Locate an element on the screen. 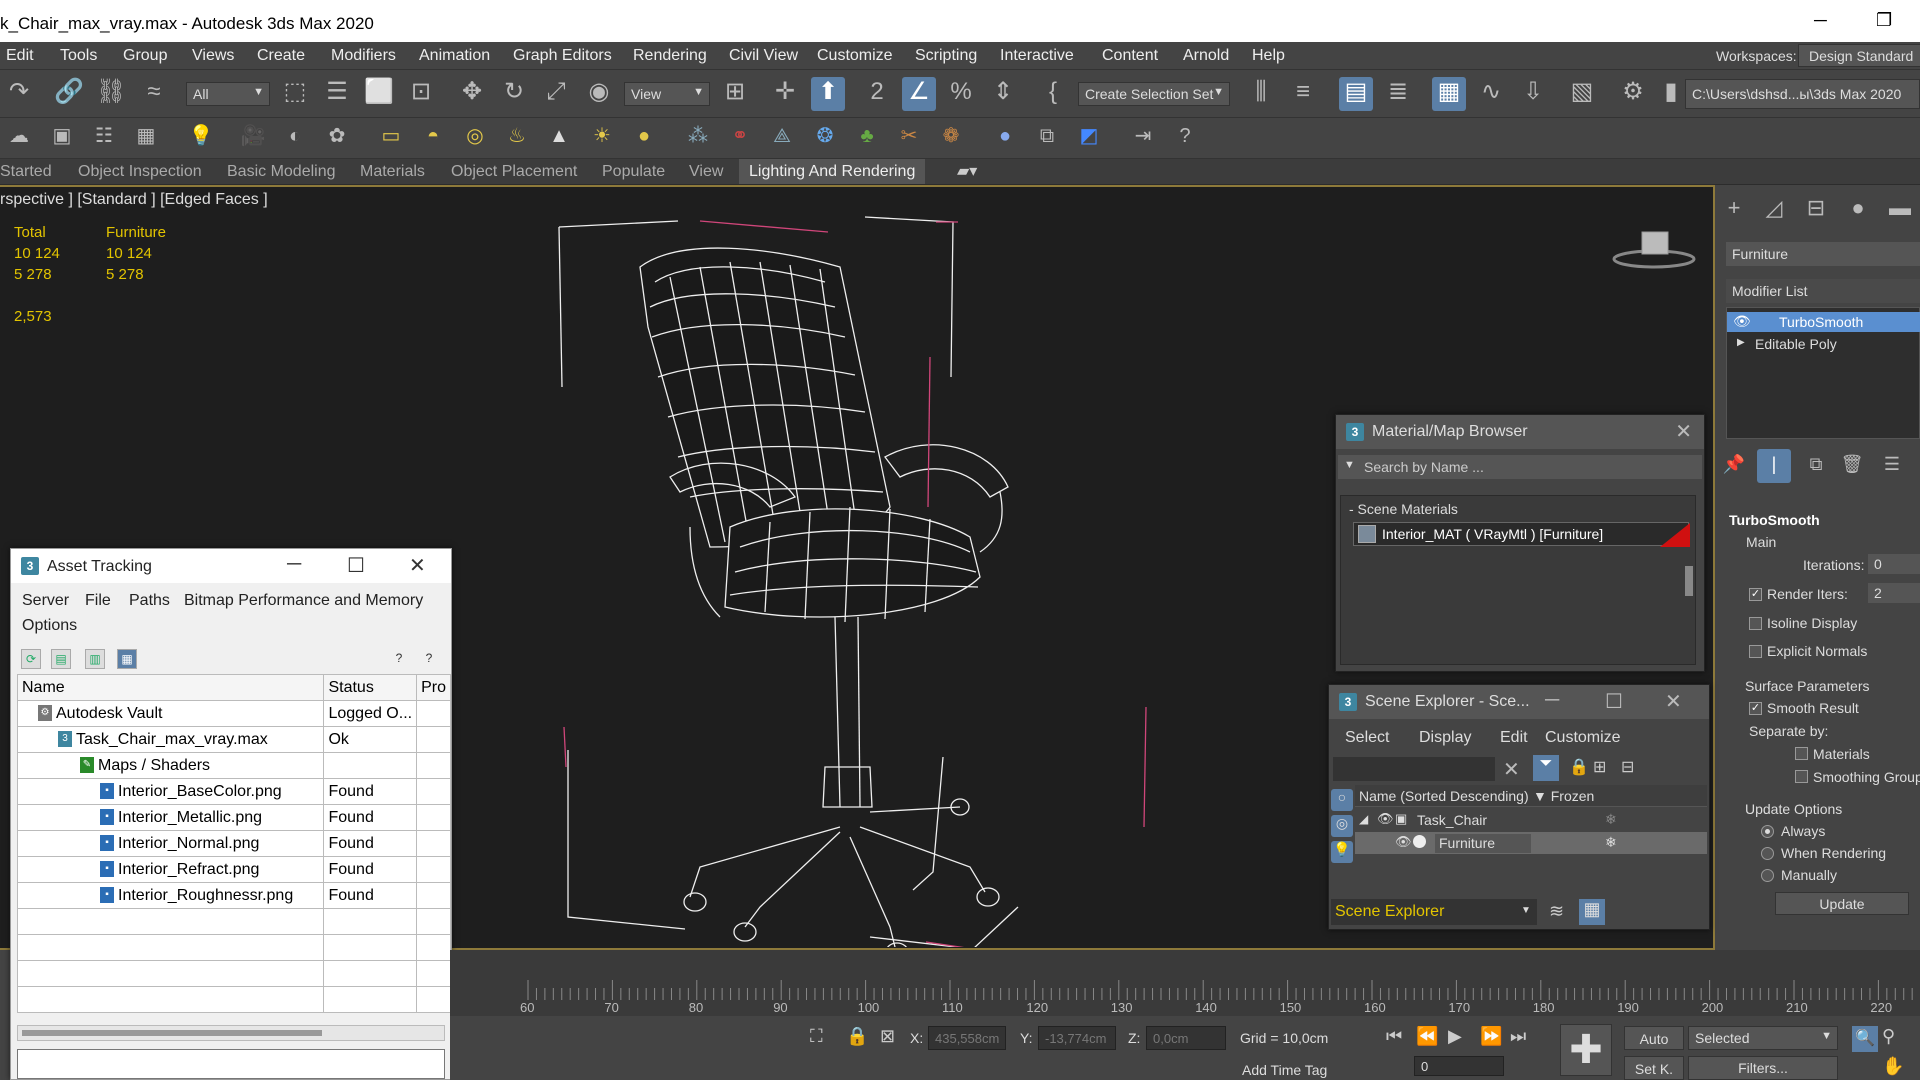 This screenshot has width=1920, height=1080. vfb-icon: ◩ is located at coordinates (1089, 138).